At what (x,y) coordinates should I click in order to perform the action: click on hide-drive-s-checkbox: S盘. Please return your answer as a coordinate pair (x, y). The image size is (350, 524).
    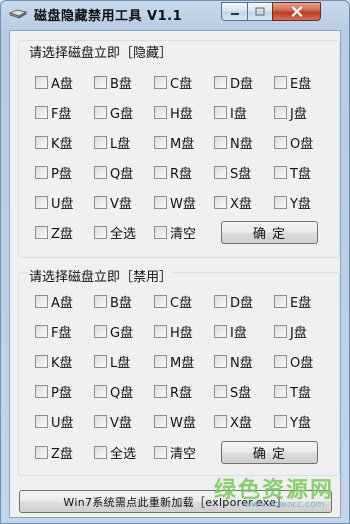
    Looking at the image, I should click on (232, 173).